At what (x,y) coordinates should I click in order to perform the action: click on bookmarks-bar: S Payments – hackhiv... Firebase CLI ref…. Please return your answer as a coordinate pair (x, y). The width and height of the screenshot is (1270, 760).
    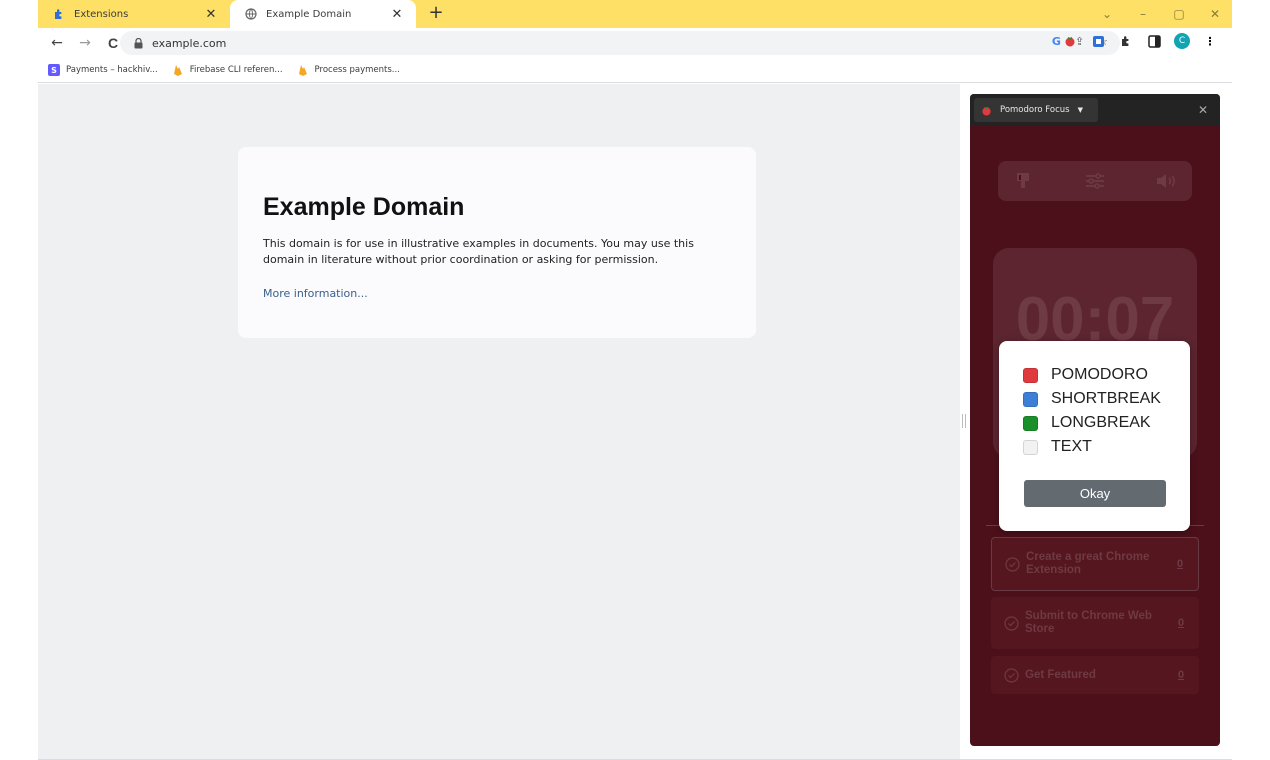
    Looking at the image, I should click on (635, 70).